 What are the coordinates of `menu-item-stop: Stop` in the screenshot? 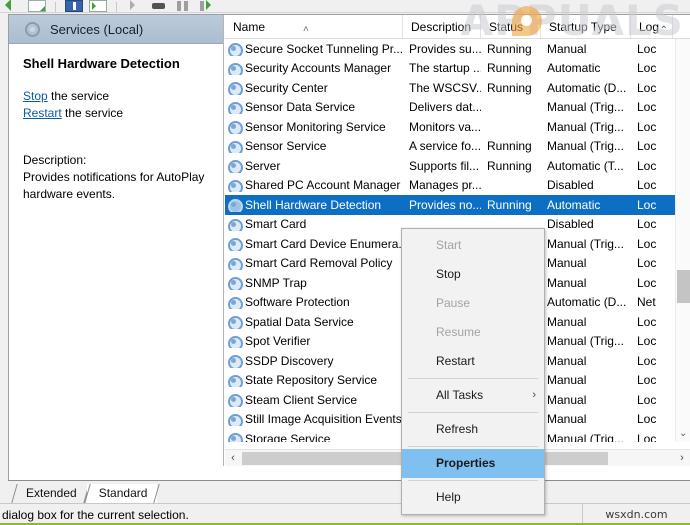 It's located at (473, 274).